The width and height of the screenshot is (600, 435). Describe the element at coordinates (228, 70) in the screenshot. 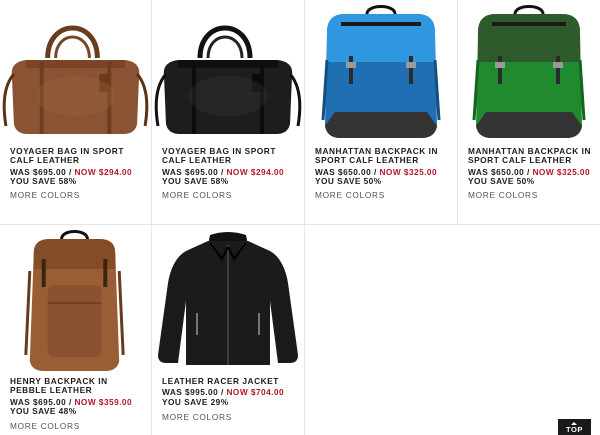

I see `duffle-bag-black-image` at that location.